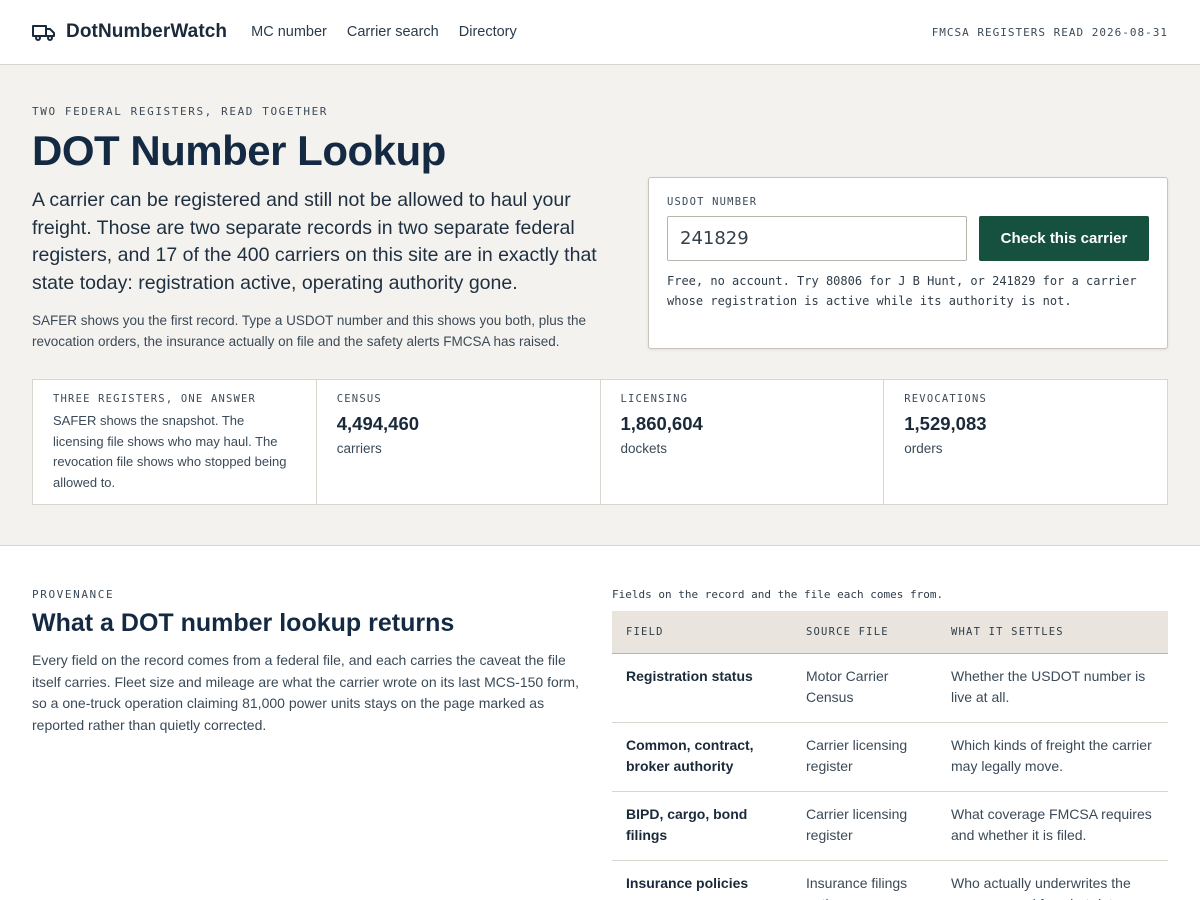  Describe the element at coordinates (702, 757) in the screenshot. I see `row-field: Common, contract, broker authority` at that location.